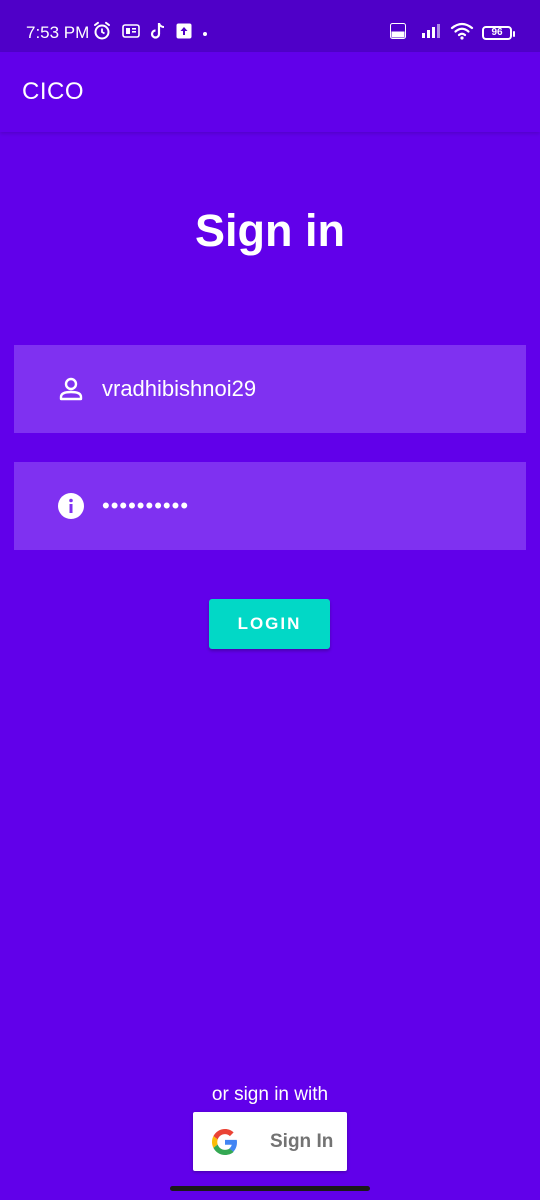 This screenshot has width=540, height=1200. I want to click on upload-icon, so click(184, 33).